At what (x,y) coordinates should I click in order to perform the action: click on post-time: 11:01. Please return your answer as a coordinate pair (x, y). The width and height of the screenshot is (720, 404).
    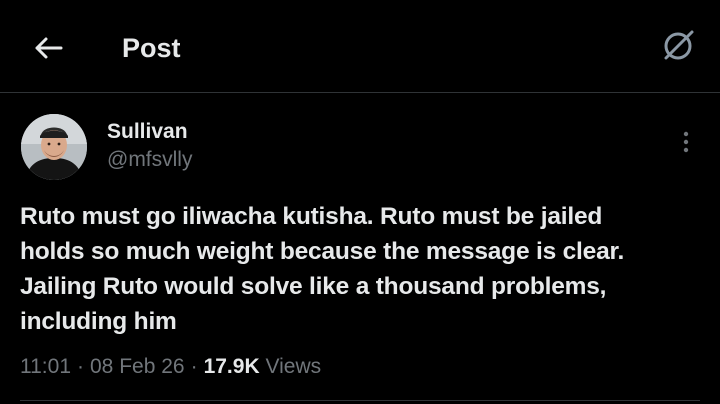
    Looking at the image, I should click on (45, 366).